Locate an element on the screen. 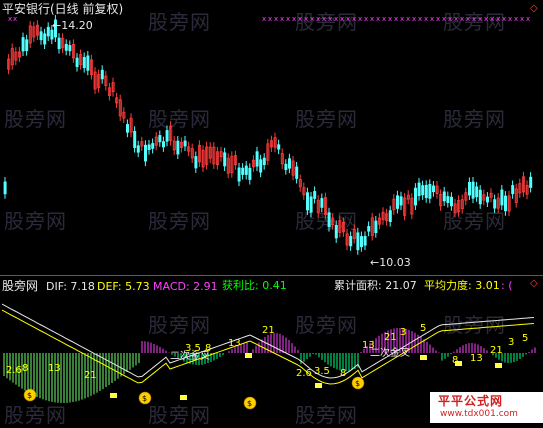 This screenshot has width=543, height=428. footer-logo: 平平公式网 www.tdx001.com is located at coordinates (486, 407).